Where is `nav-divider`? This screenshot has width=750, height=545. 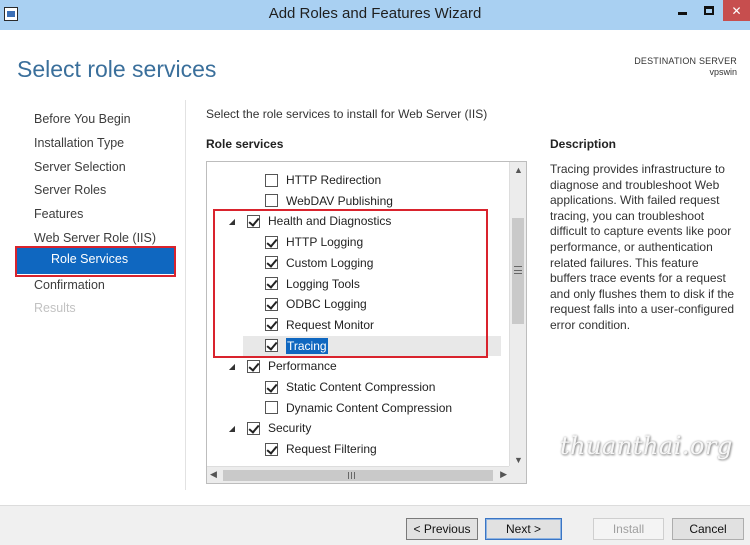
nav-divider is located at coordinates (185, 295).